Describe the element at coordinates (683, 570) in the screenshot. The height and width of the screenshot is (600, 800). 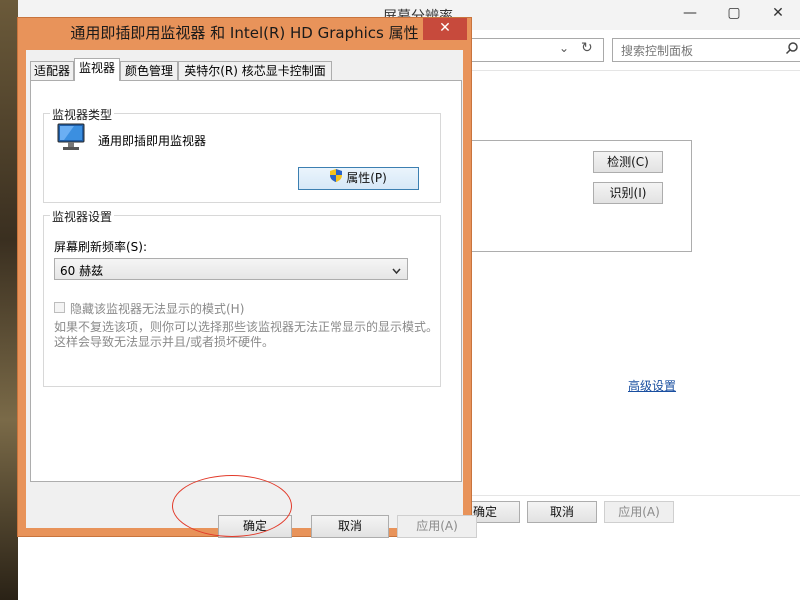
I see `watermark-url: jingyan.baidu.com` at that location.